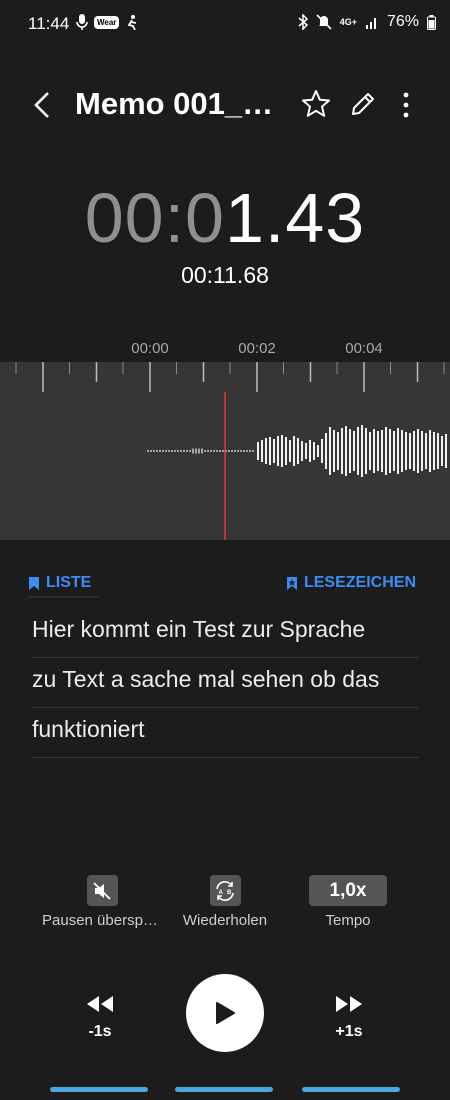  Describe the element at coordinates (402, 21) in the screenshot. I see `battery-percent: 76%` at that location.